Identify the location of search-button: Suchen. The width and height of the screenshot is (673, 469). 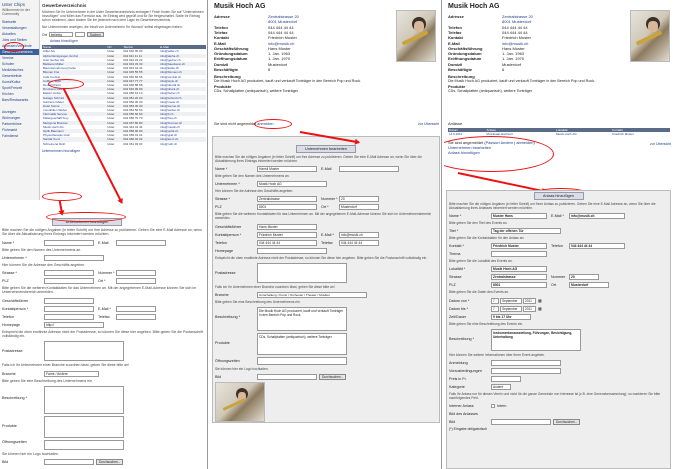
(95, 35).